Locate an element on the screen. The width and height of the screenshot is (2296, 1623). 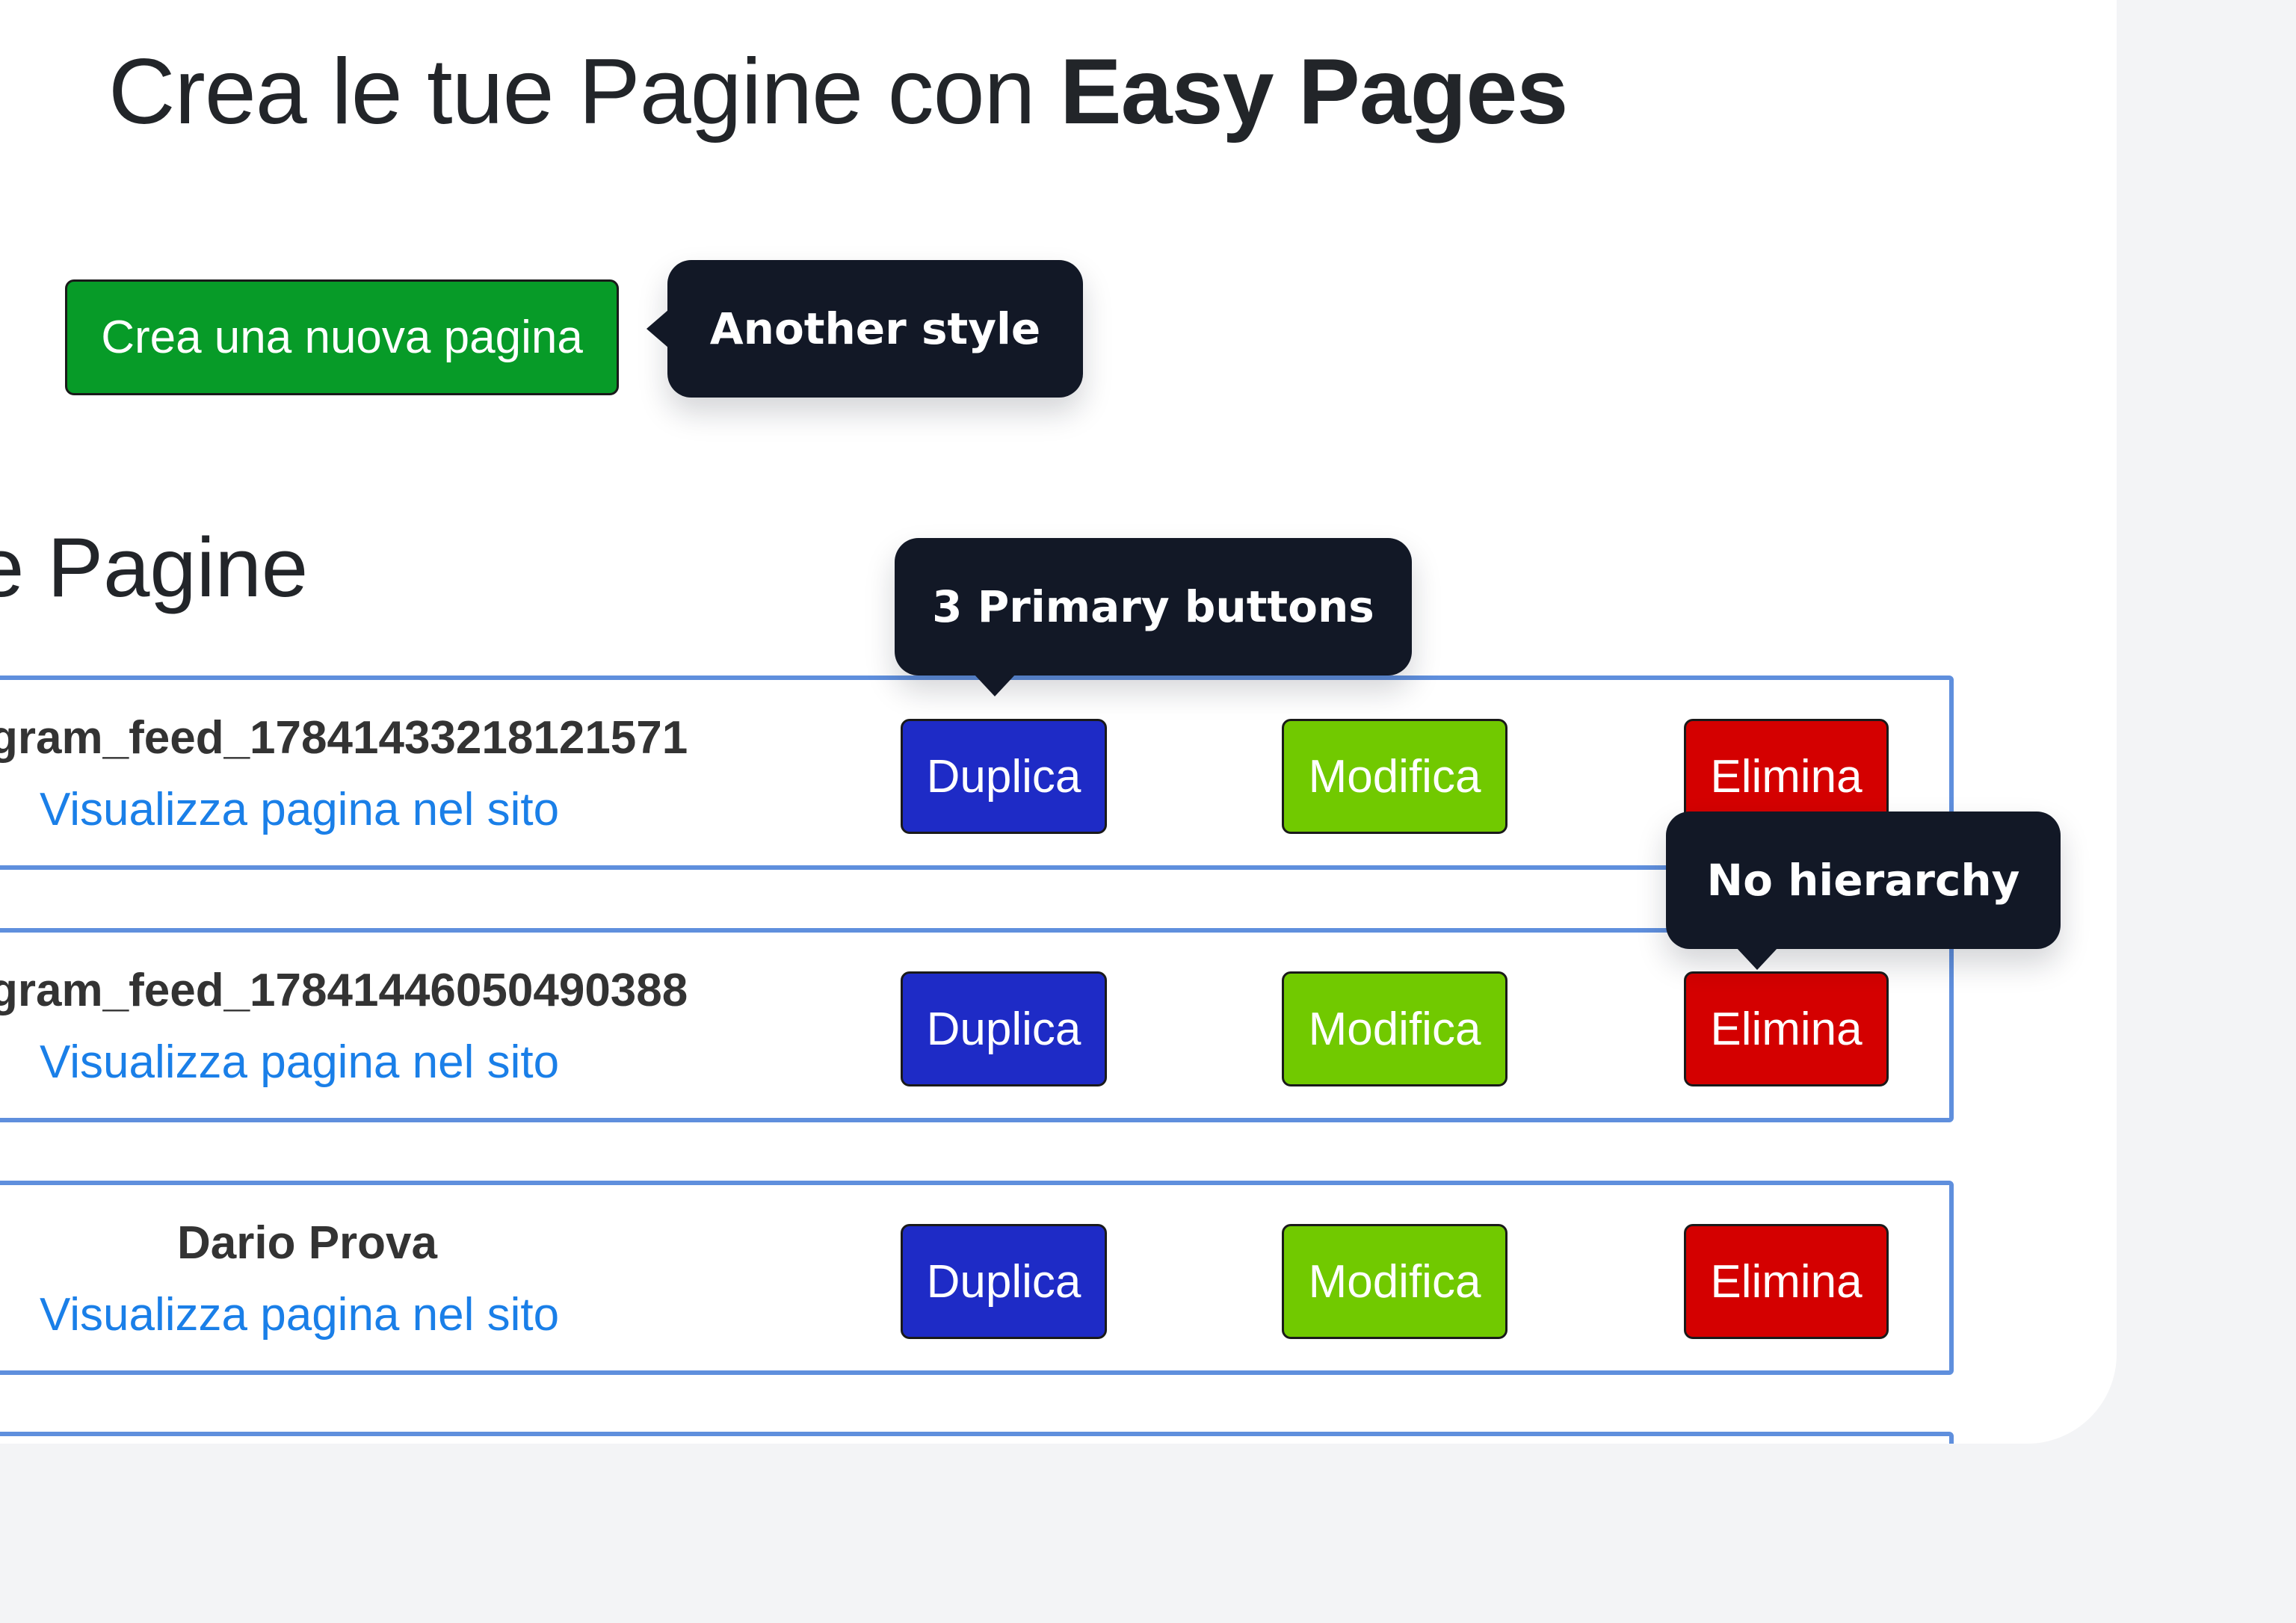
annotation-another-style: Another style is located at coordinates (865, 329).